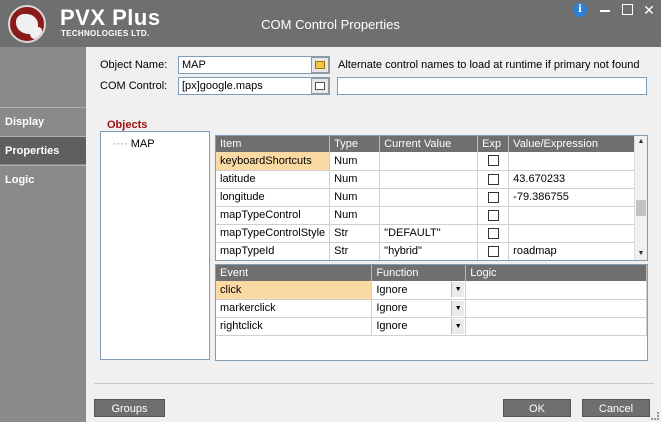  I want to click on value-expression-cell: 43.670233, so click(576, 179).